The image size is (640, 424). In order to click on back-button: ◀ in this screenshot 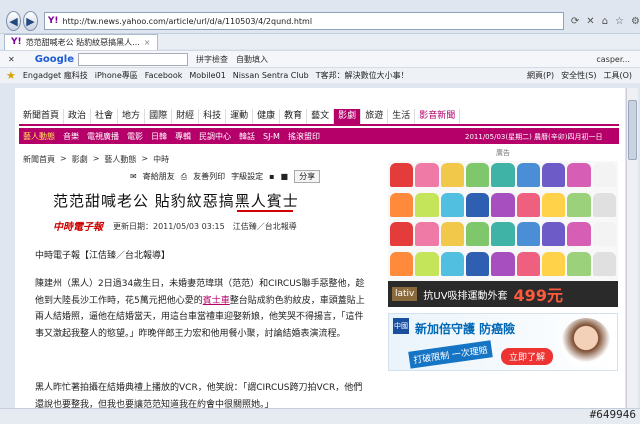, I will do `click(13, 21)`.